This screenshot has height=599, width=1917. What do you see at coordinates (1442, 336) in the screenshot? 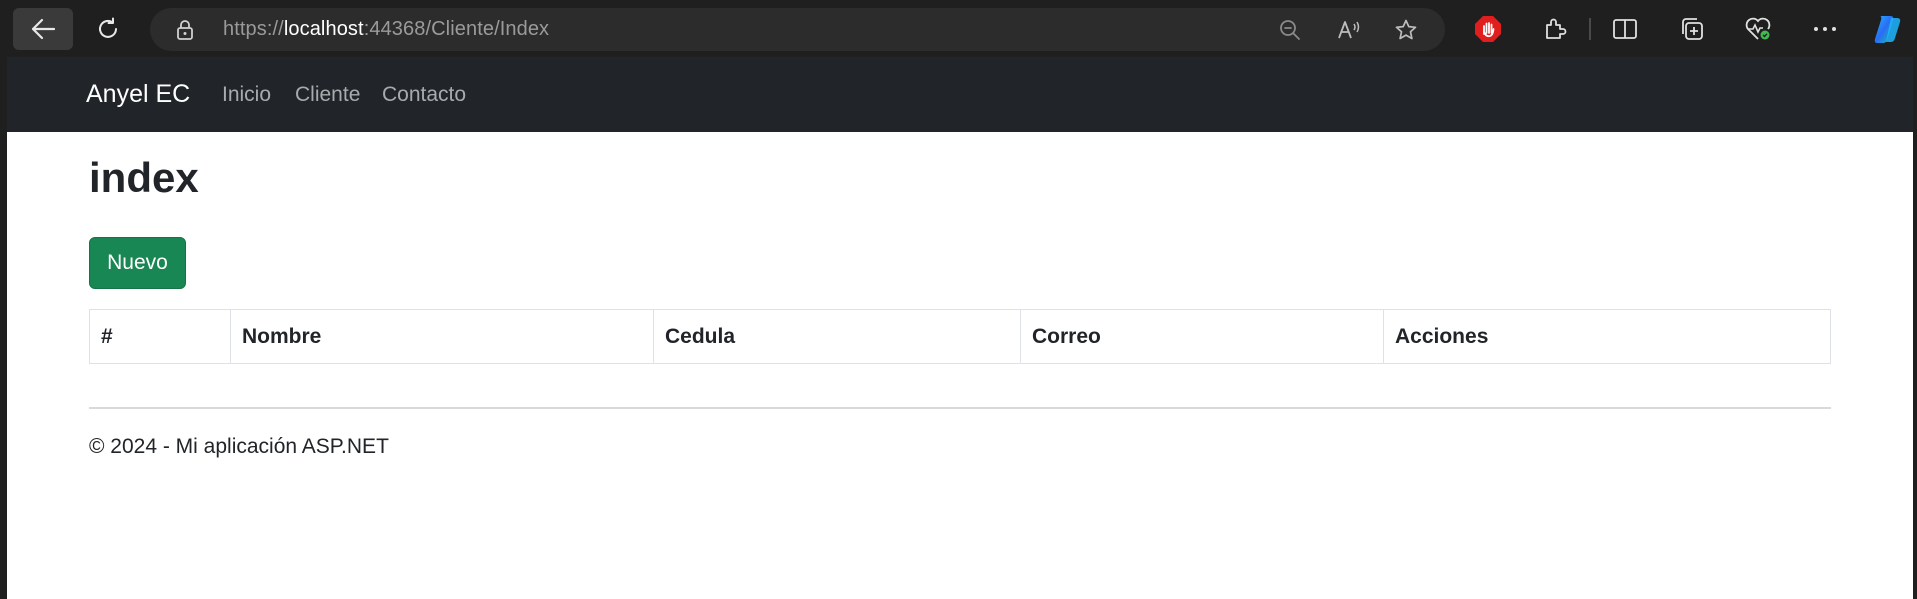
I see `column-header-acciones: Acciones` at bounding box center [1442, 336].